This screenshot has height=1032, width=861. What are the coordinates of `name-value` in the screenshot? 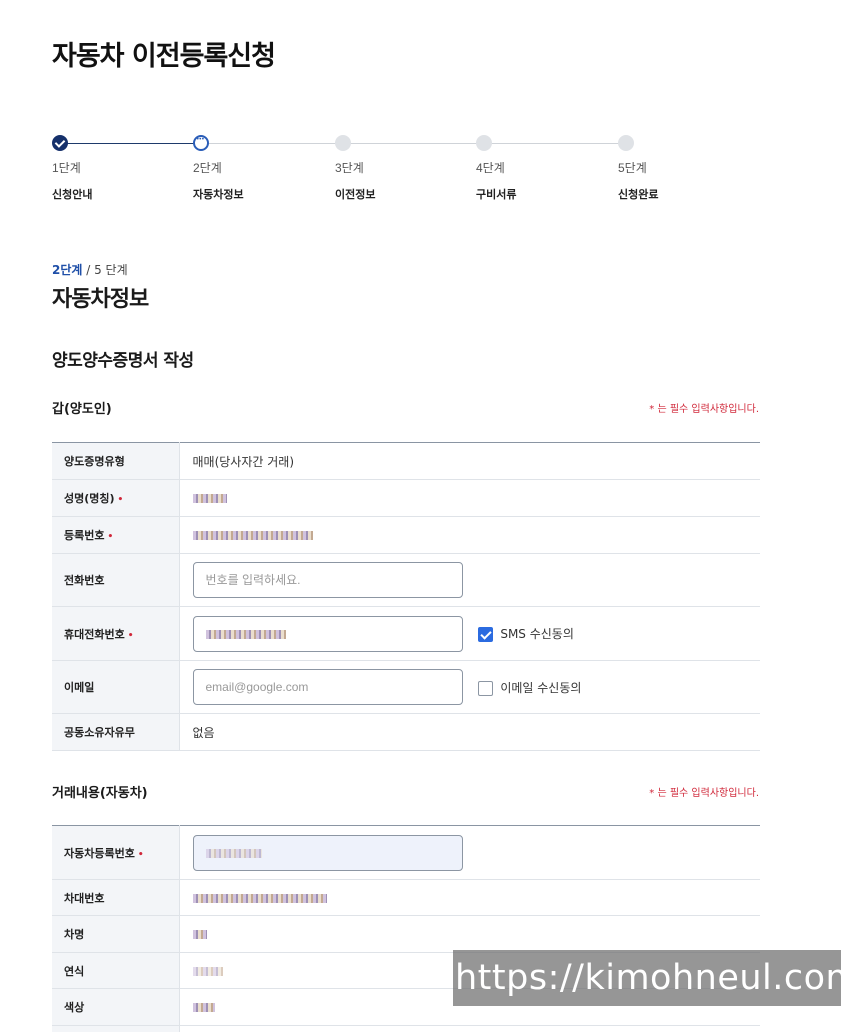 It's located at (469, 498).